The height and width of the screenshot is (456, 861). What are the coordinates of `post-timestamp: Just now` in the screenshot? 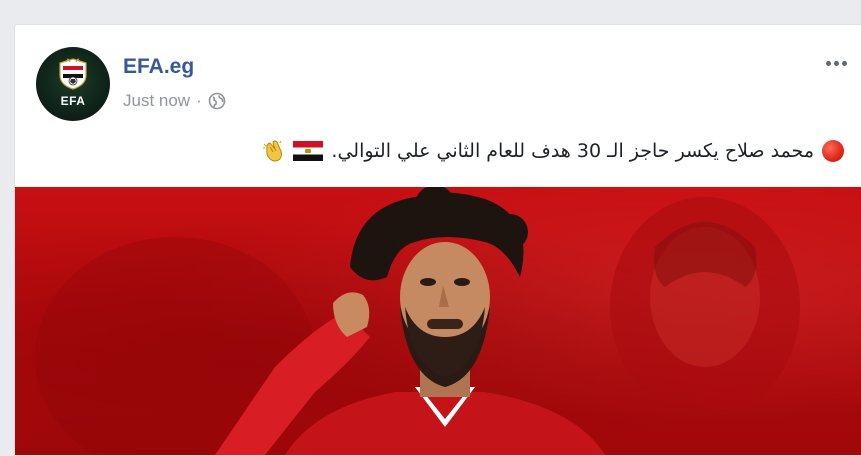 It's located at (156, 101).